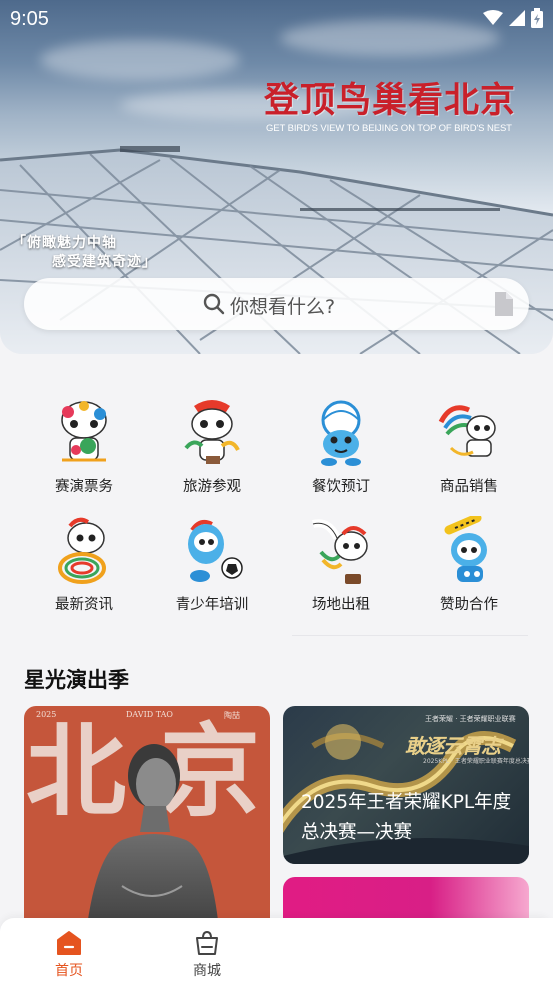  I want to click on slogan-line-2: 感受建筑奇迹」, so click(104, 262).